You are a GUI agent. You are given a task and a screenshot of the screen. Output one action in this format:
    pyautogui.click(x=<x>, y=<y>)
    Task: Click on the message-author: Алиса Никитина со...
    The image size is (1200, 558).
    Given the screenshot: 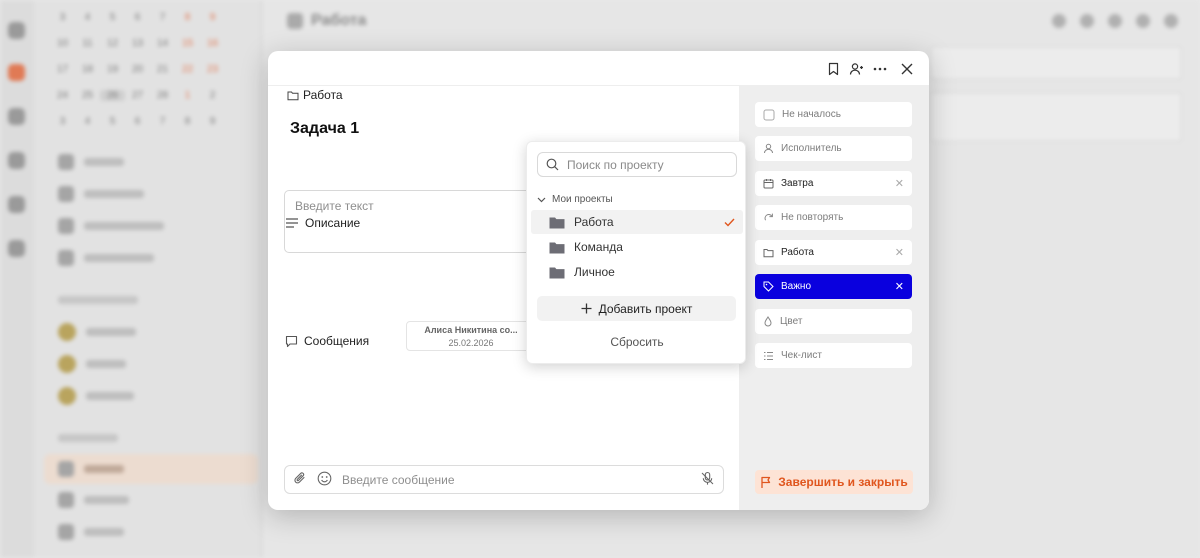 What is the action you would take?
    pyautogui.click(x=471, y=330)
    